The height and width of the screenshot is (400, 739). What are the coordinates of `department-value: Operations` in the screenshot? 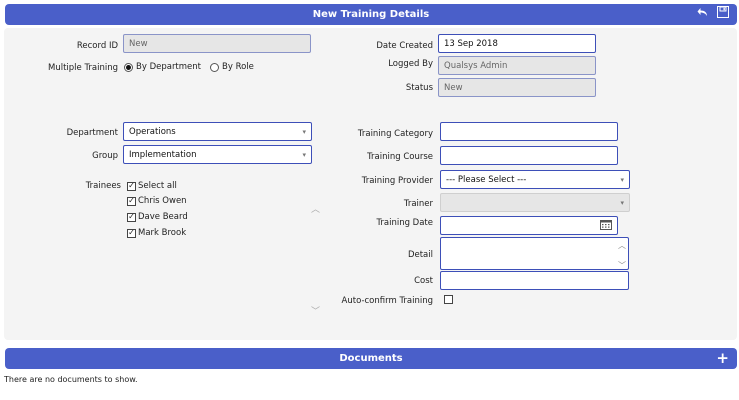 It's located at (152, 131).